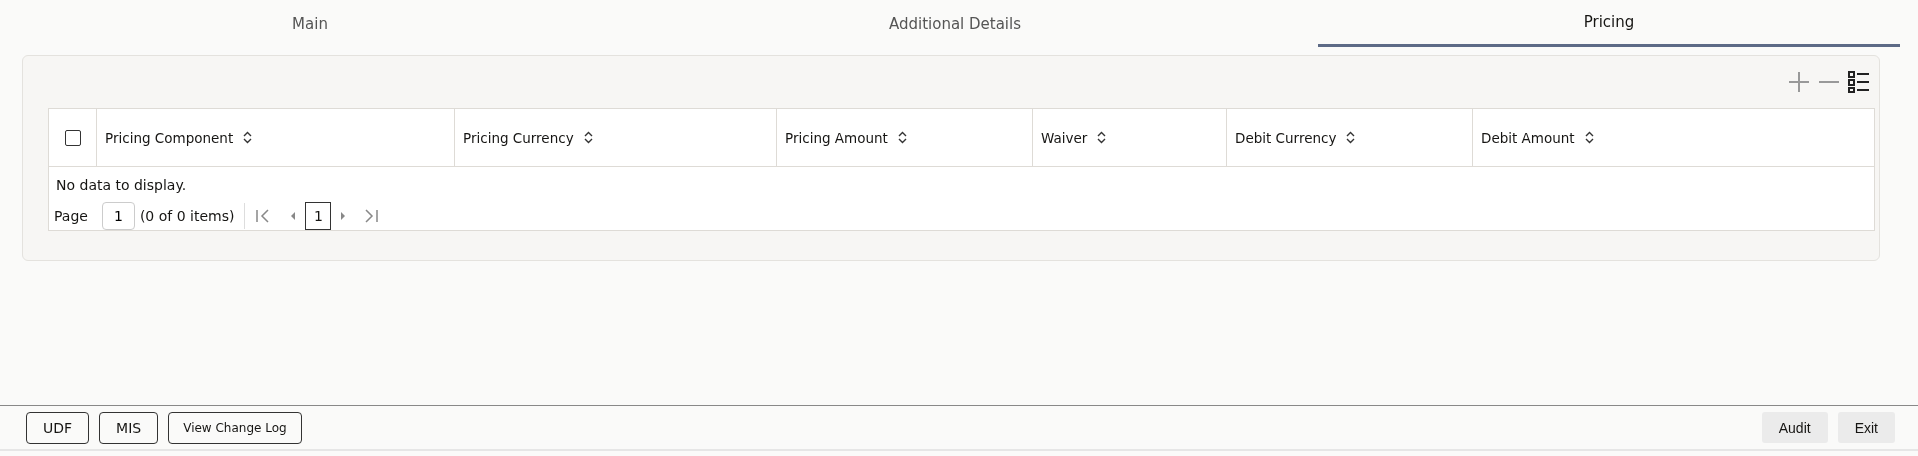 Image resolution: width=1918 pixels, height=456 pixels. I want to click on column-list-icon, so click(1859, 82).